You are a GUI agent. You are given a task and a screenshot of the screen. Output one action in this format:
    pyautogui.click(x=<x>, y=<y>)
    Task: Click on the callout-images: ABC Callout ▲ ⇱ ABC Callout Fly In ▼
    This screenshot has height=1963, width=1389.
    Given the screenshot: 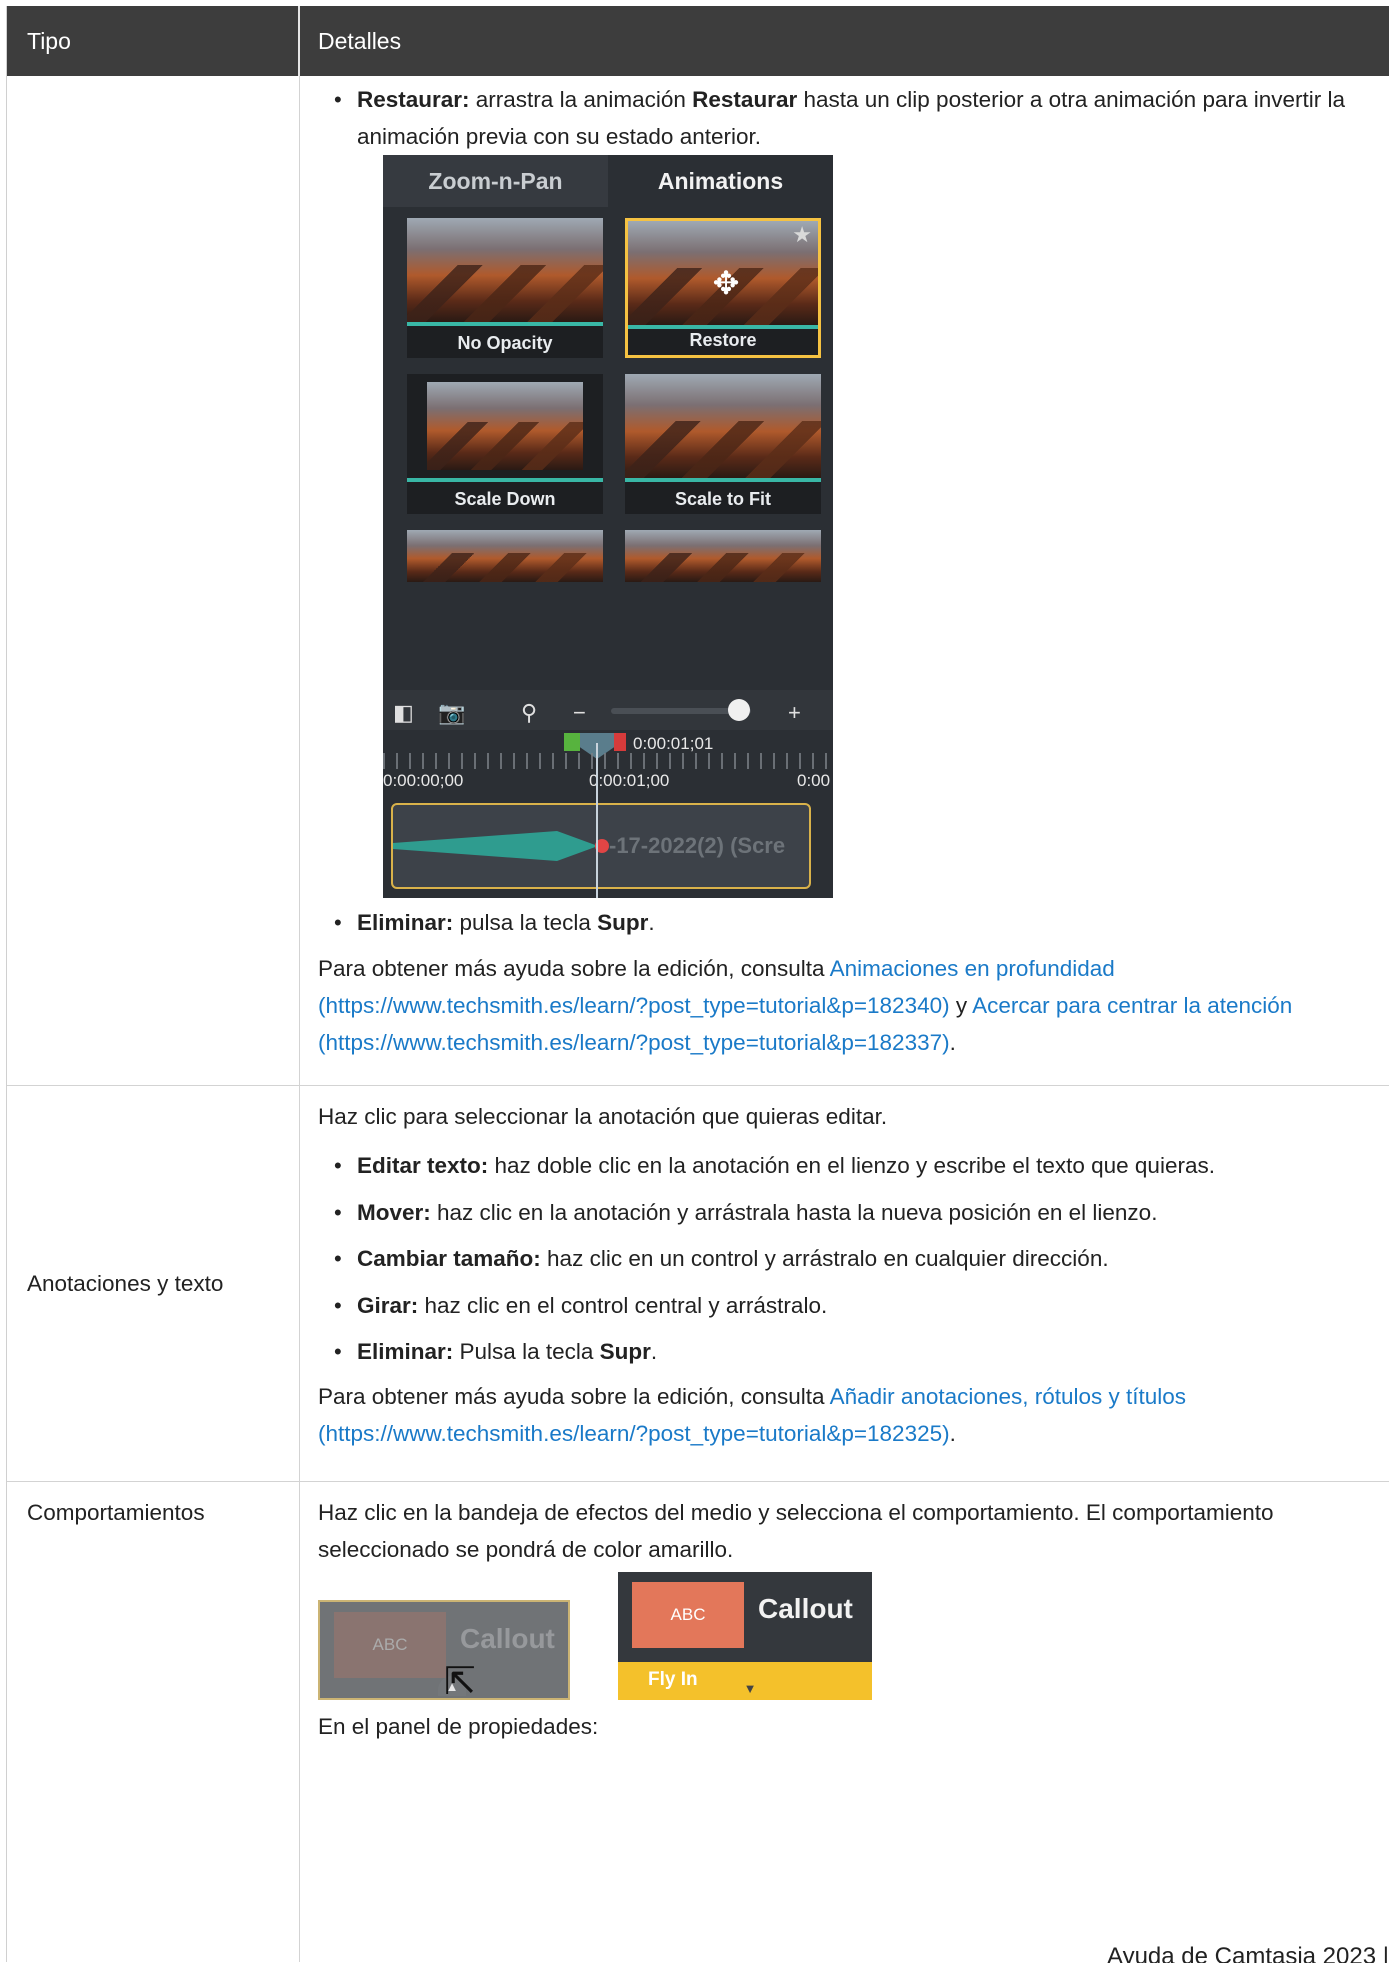 What is the action you would take?
    pyautogui.click(x=844, y=1637)
    